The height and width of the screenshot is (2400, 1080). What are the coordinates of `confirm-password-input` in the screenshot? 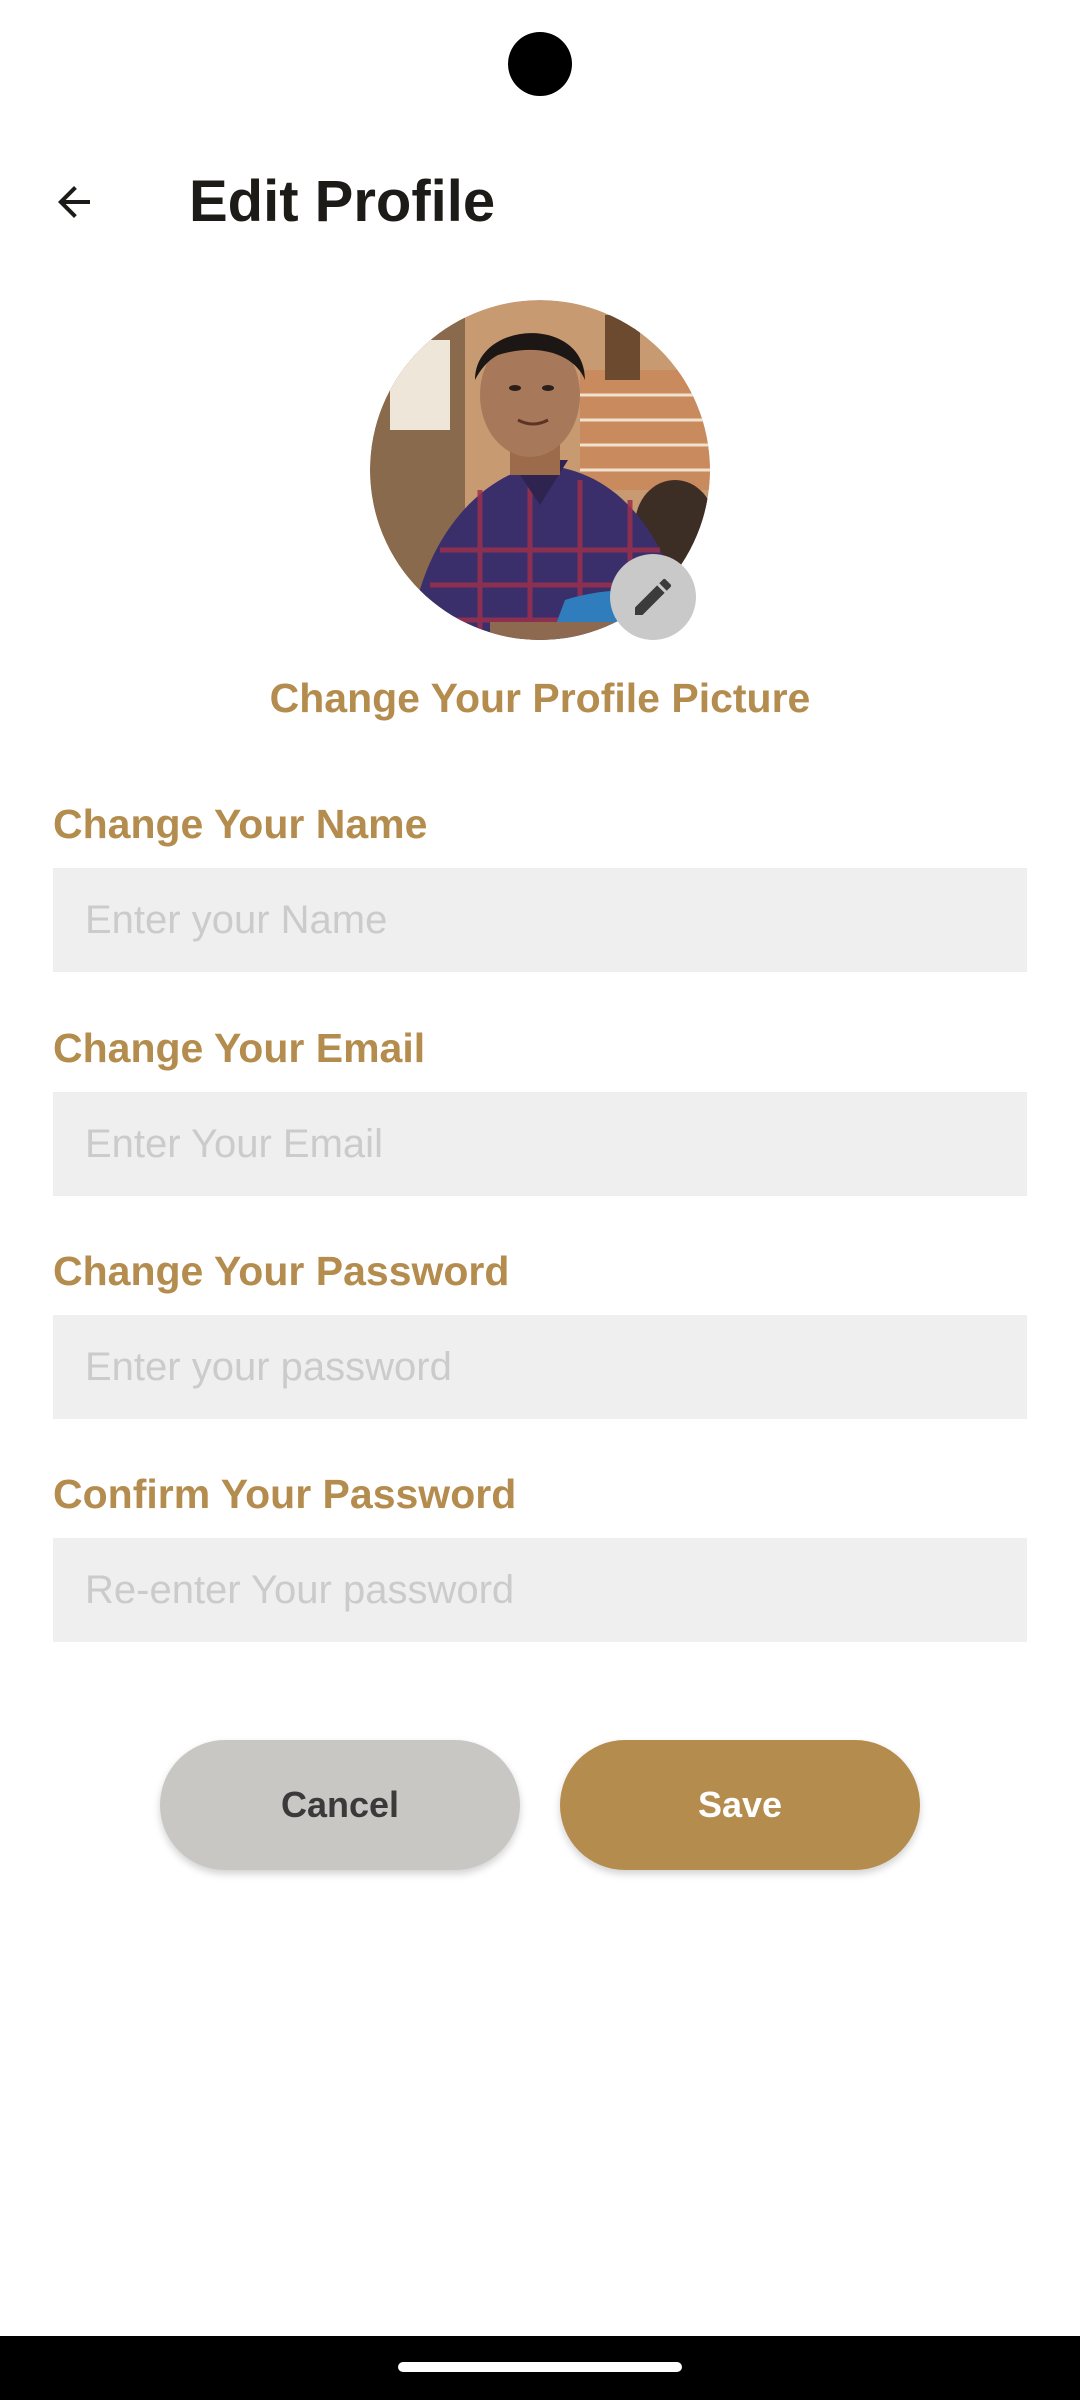 It's located at (540, 1590).